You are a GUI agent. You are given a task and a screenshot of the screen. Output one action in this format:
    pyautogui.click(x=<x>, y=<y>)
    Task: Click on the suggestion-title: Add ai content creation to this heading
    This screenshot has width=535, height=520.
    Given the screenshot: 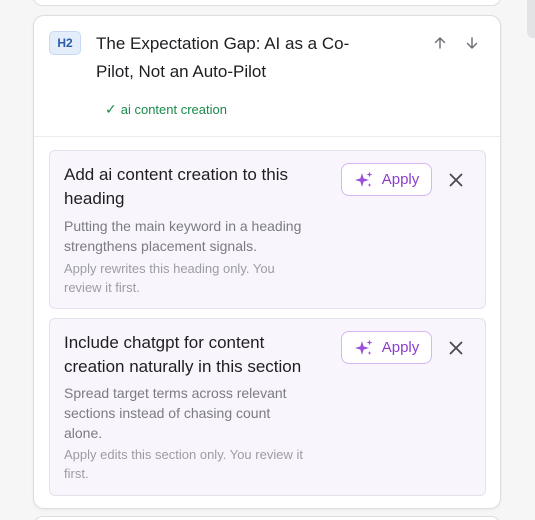 What is the action you would take?
    pyautogui.click(x=195, y=187)
    